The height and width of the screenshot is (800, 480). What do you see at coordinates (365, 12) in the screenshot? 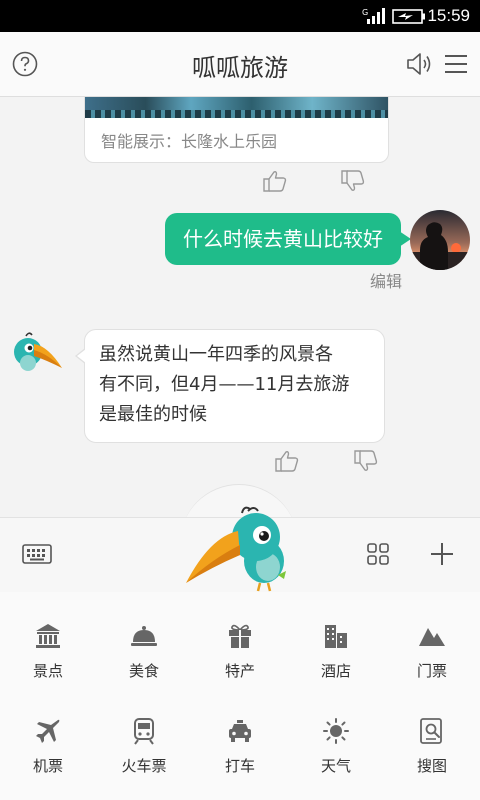
I see `network-type: G` at bounding box center [365, 12].